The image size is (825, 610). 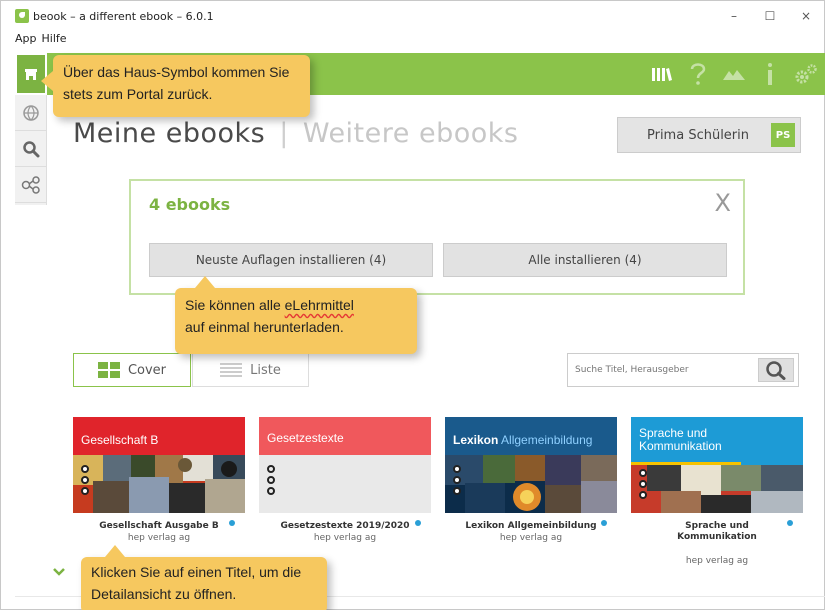 I want to click on book-cover-lexikon: Lexikon Allgemeinbildung, so click(x=531, y=465).